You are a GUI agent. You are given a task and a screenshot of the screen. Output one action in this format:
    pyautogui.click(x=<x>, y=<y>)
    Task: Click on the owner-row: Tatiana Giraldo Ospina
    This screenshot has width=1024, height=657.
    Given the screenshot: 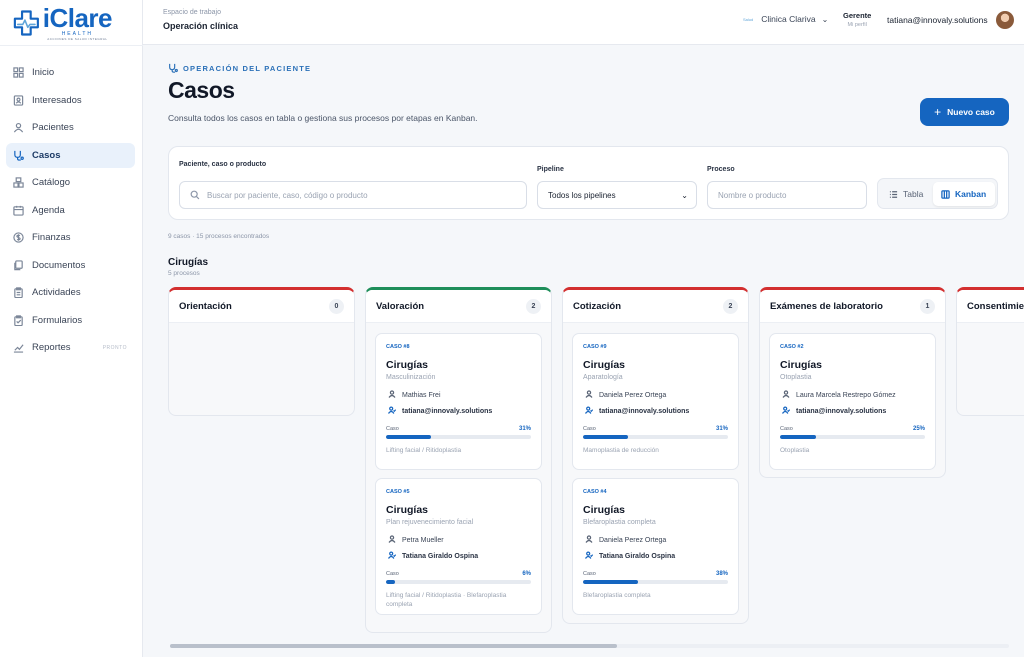 What is the action you would take?
    pyautogui.click(x=655, y=556)
    